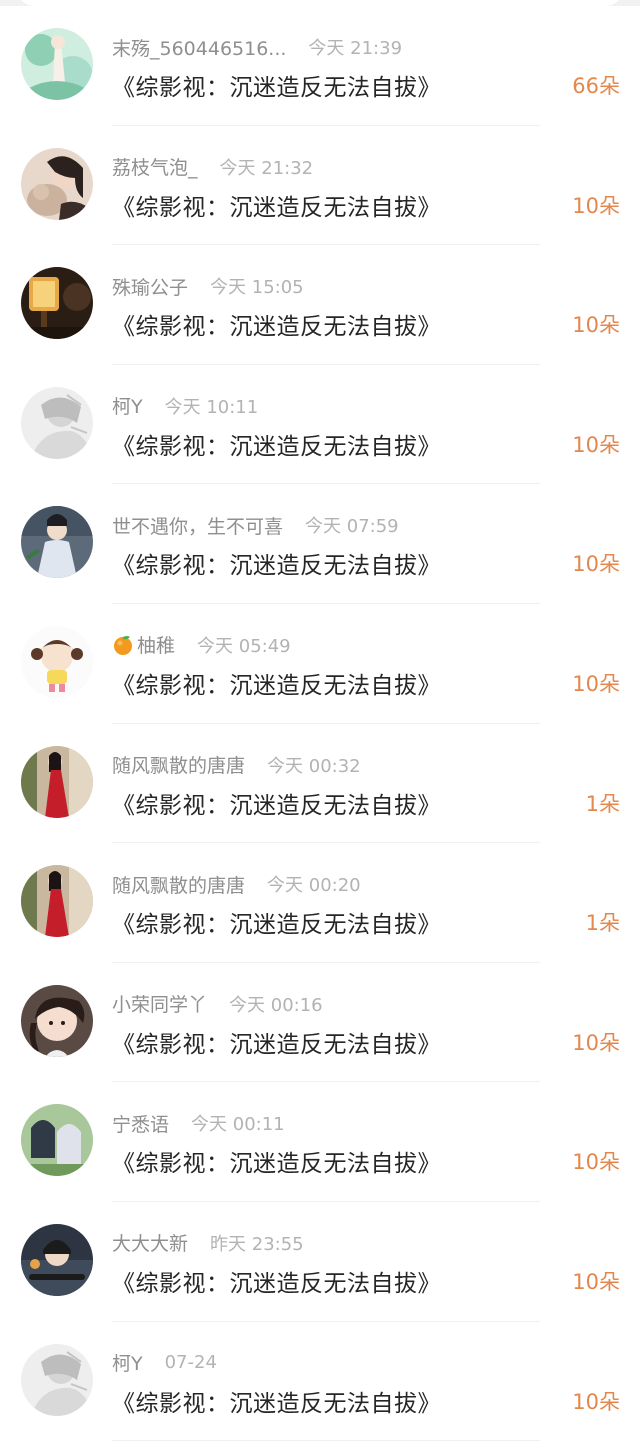 The image size is (640, 1443). I want to click on user-name: 荔枝气泡_, so click(155, 166).